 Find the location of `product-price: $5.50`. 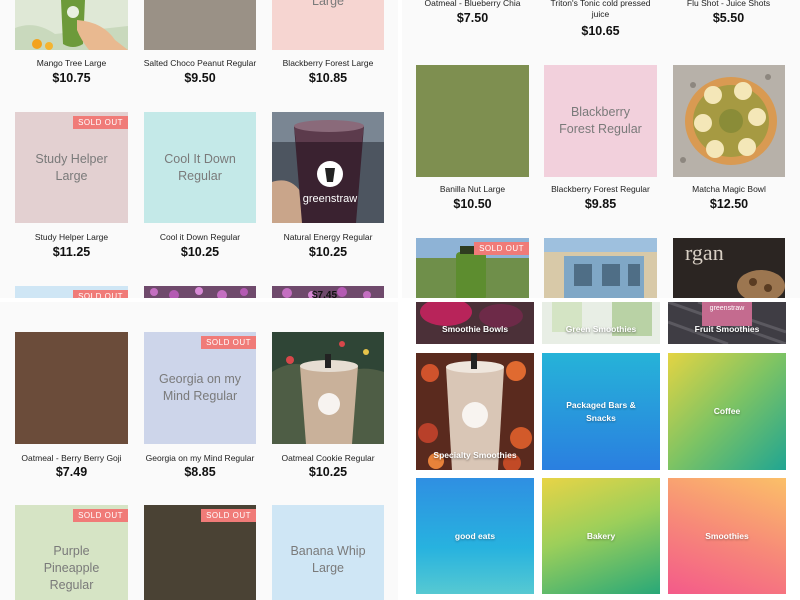

product-price: $5.50 is located at coordinates (728, 18).